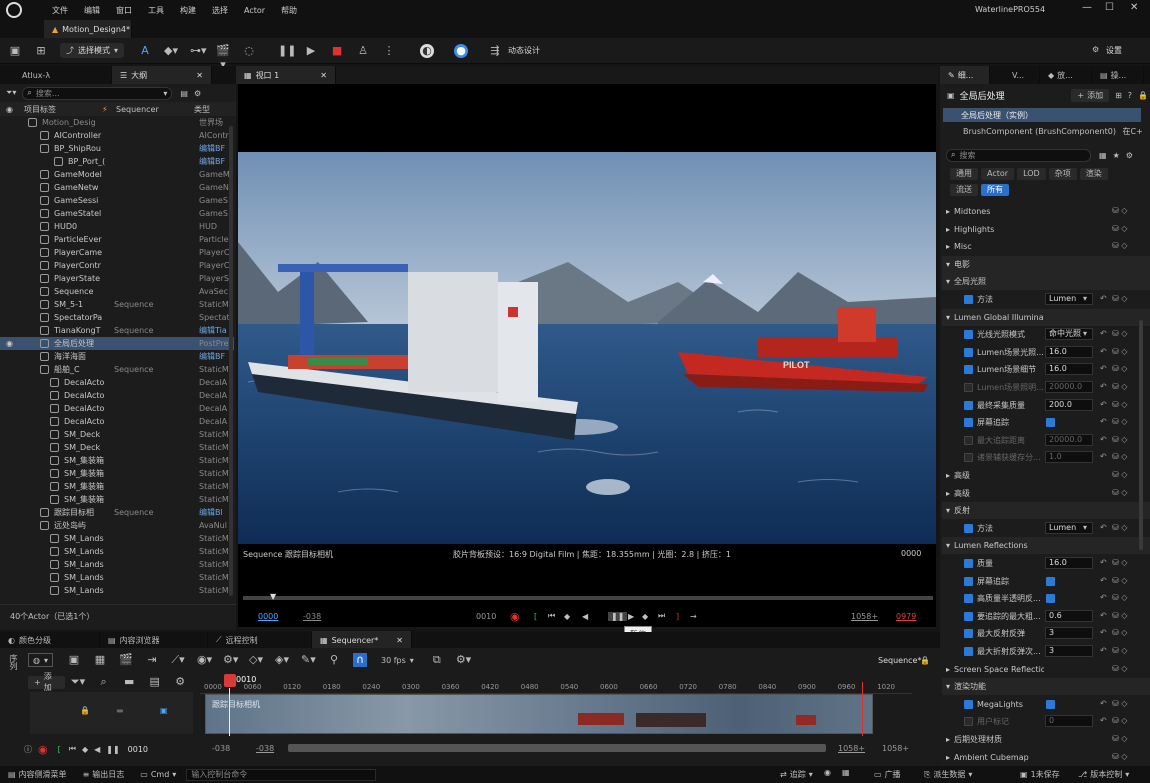 This screenshot has height=783, width=1150. What do you see at coordinates (117, 291) in the screenshot?
I see `outliner-row: Sequence AvaSec` at bounding box center [117, 291].